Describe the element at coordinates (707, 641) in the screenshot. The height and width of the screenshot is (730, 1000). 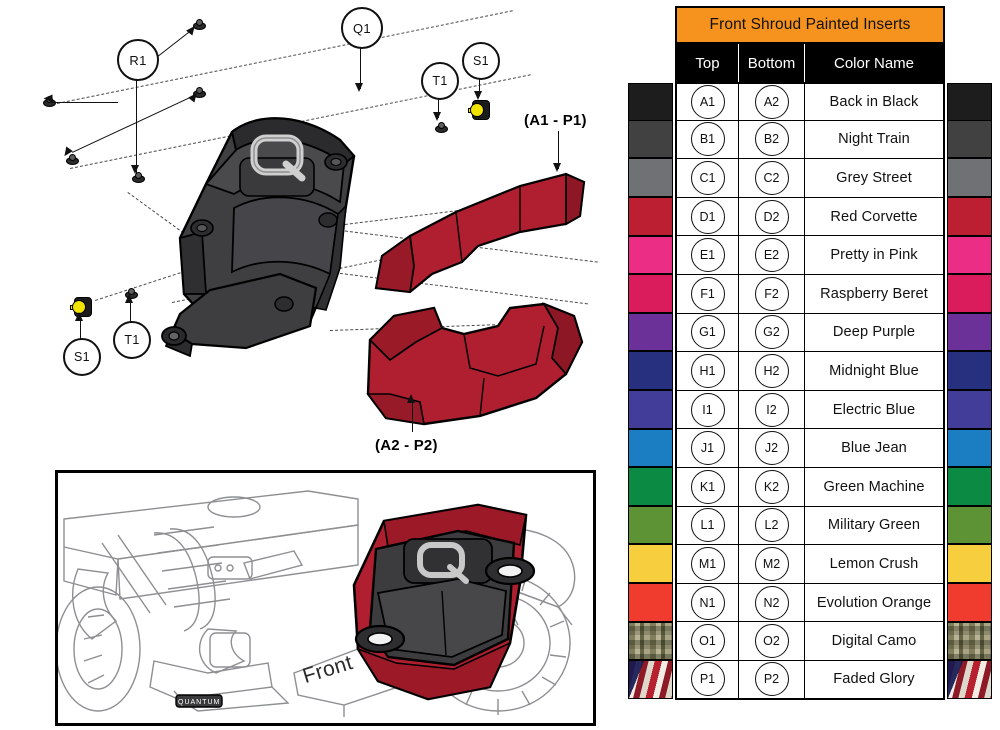
I see `code-badge: O1` at that location.